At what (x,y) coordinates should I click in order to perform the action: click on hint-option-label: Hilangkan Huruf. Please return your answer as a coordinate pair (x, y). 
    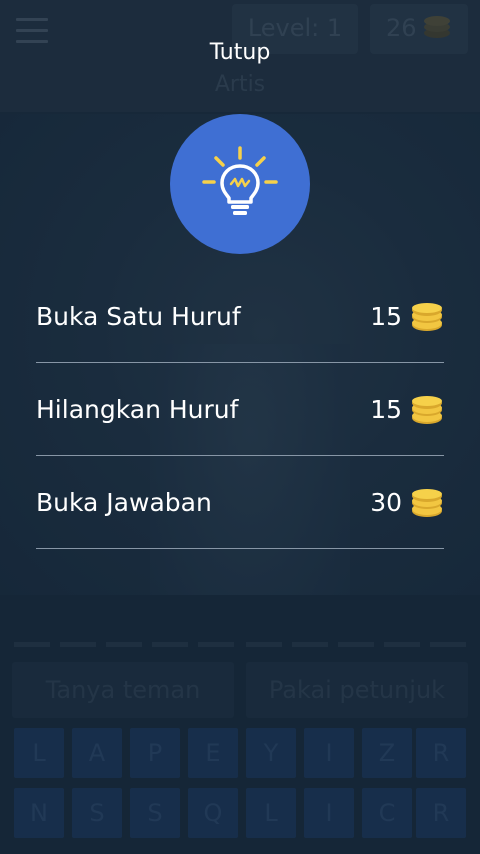
    Looking at the image, I should click on (137, 409).